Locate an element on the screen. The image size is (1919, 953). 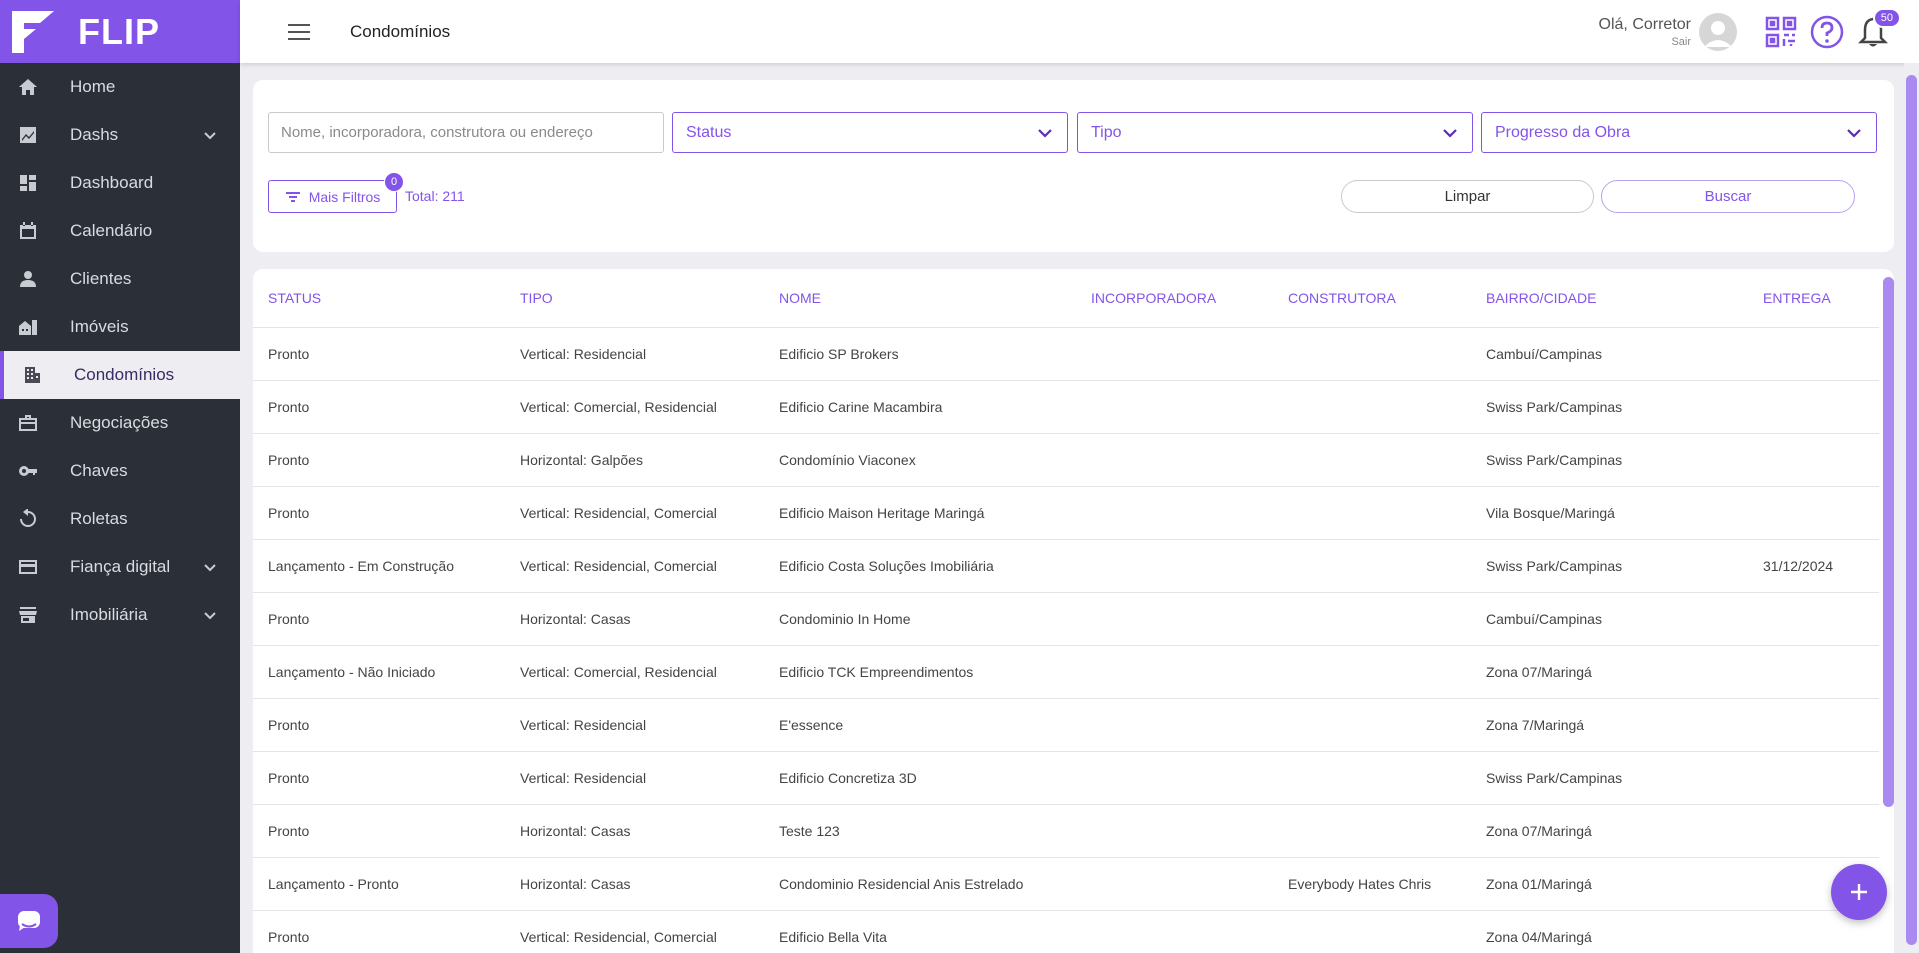
logout-link: Sair is located at coordinates (1645, 42).